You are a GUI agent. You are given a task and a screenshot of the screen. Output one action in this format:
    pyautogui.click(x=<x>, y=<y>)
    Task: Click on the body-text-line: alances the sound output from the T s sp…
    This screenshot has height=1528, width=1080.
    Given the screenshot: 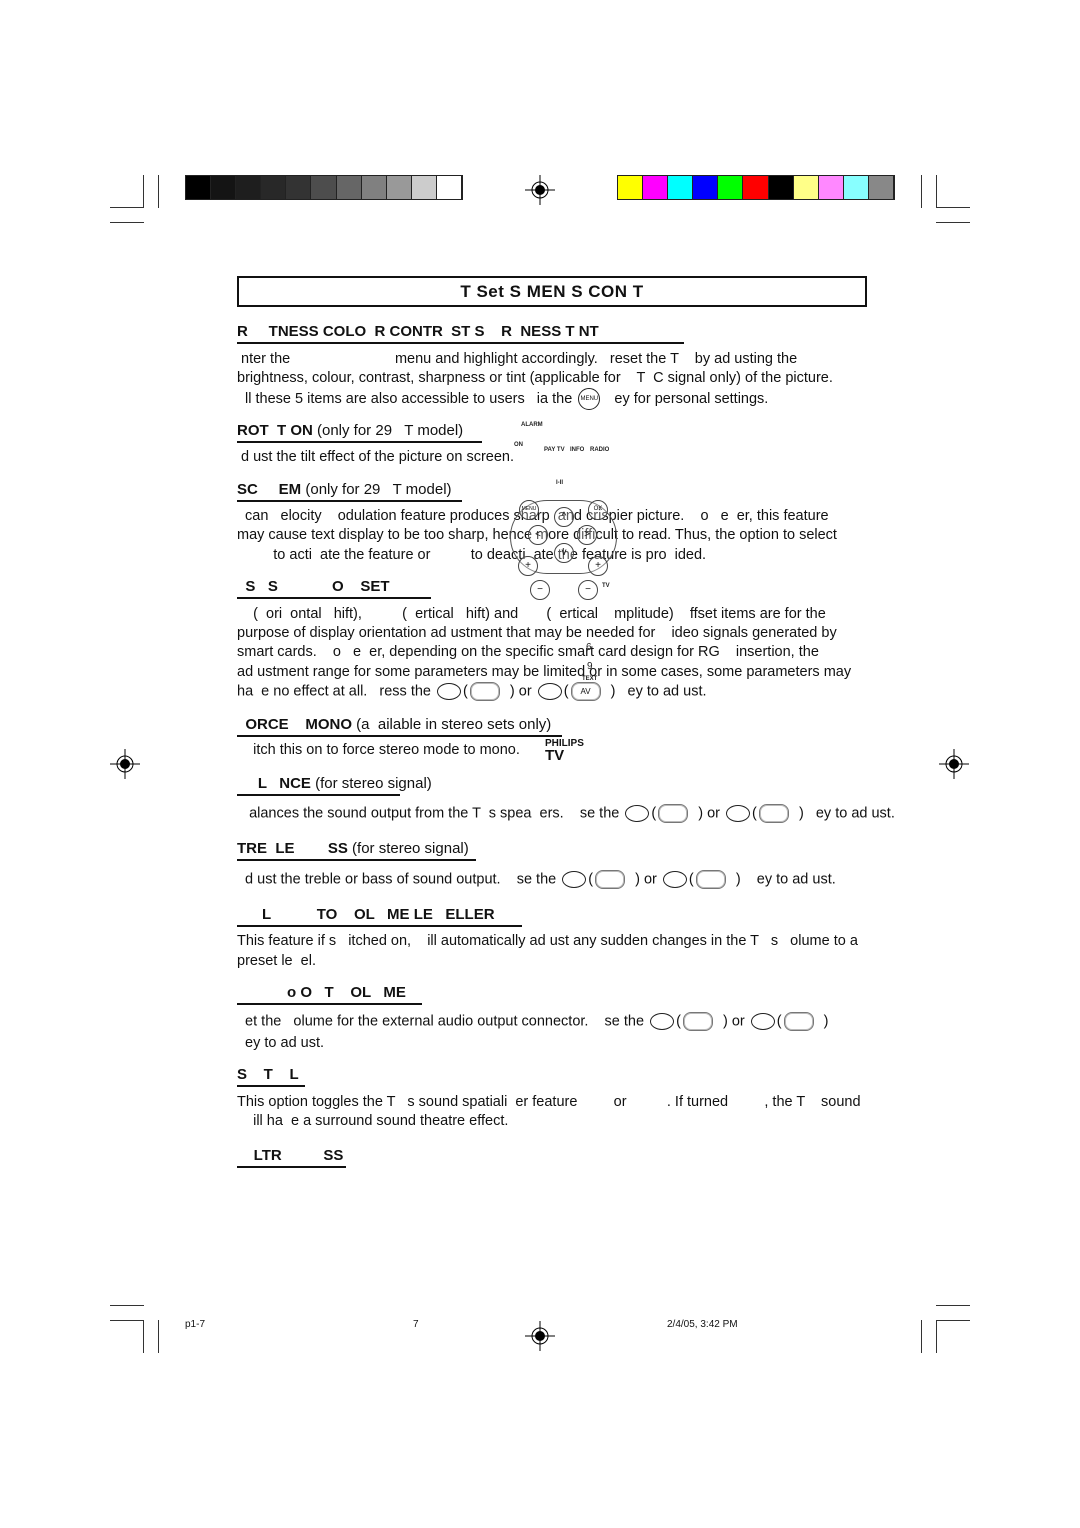 What is the action you would take?
    pyautogui.click(x=566, y=813)
    